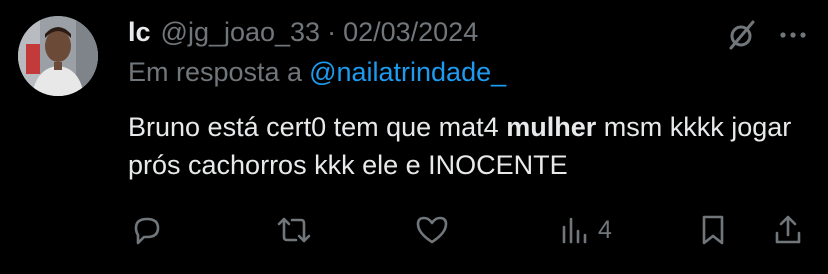 This screenshot has height=274, width=828. I want to click on tweet-header: lc @jg_joao_33 · 02/03/2024, so click(468, 32).